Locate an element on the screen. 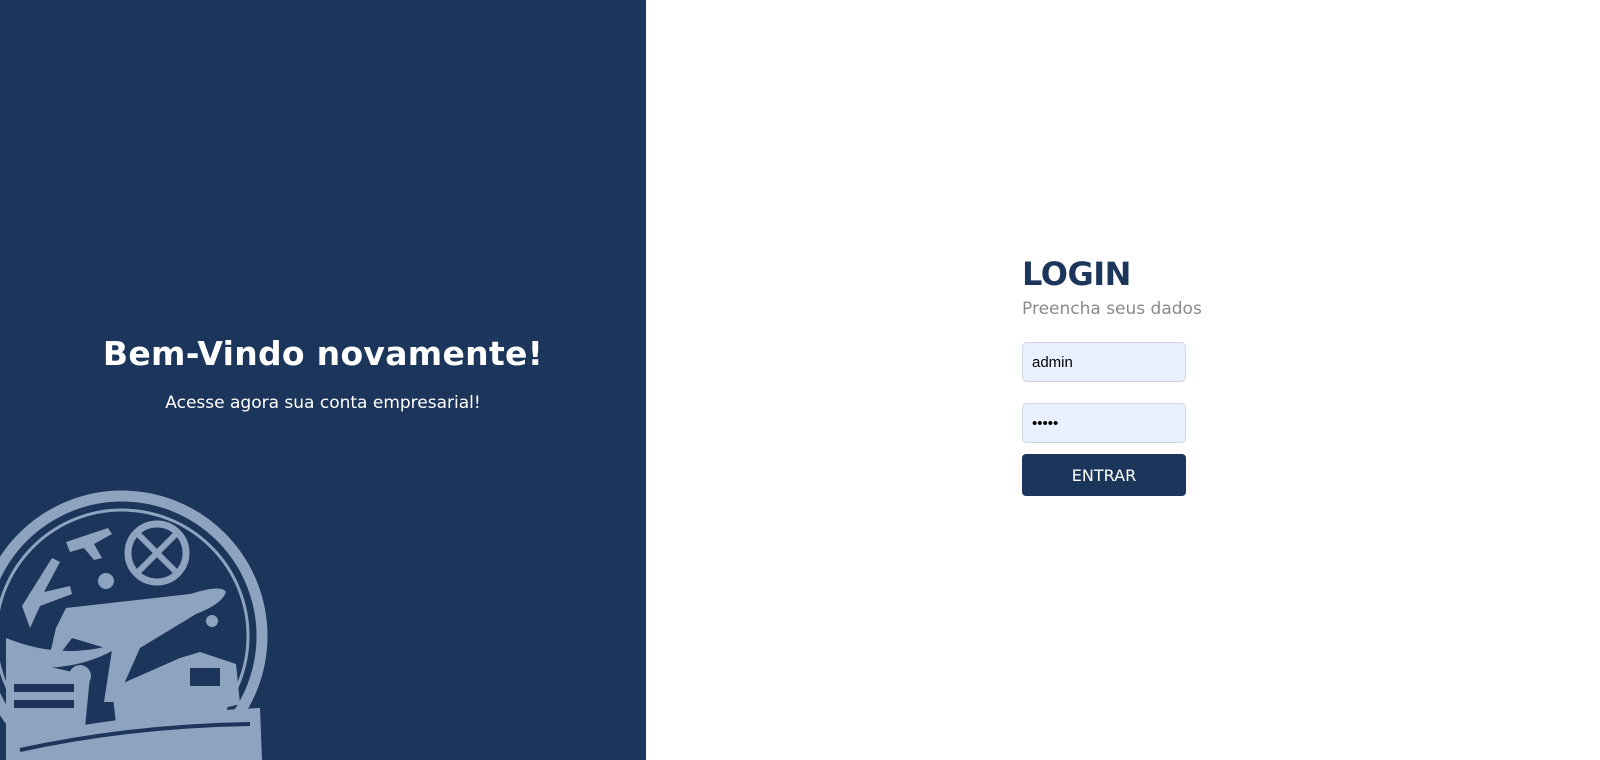 This screenshot has width=1600, height=760. welcome-subtitle: Acesse agora sua conta empresarial! is located at coordinates (323, 403).